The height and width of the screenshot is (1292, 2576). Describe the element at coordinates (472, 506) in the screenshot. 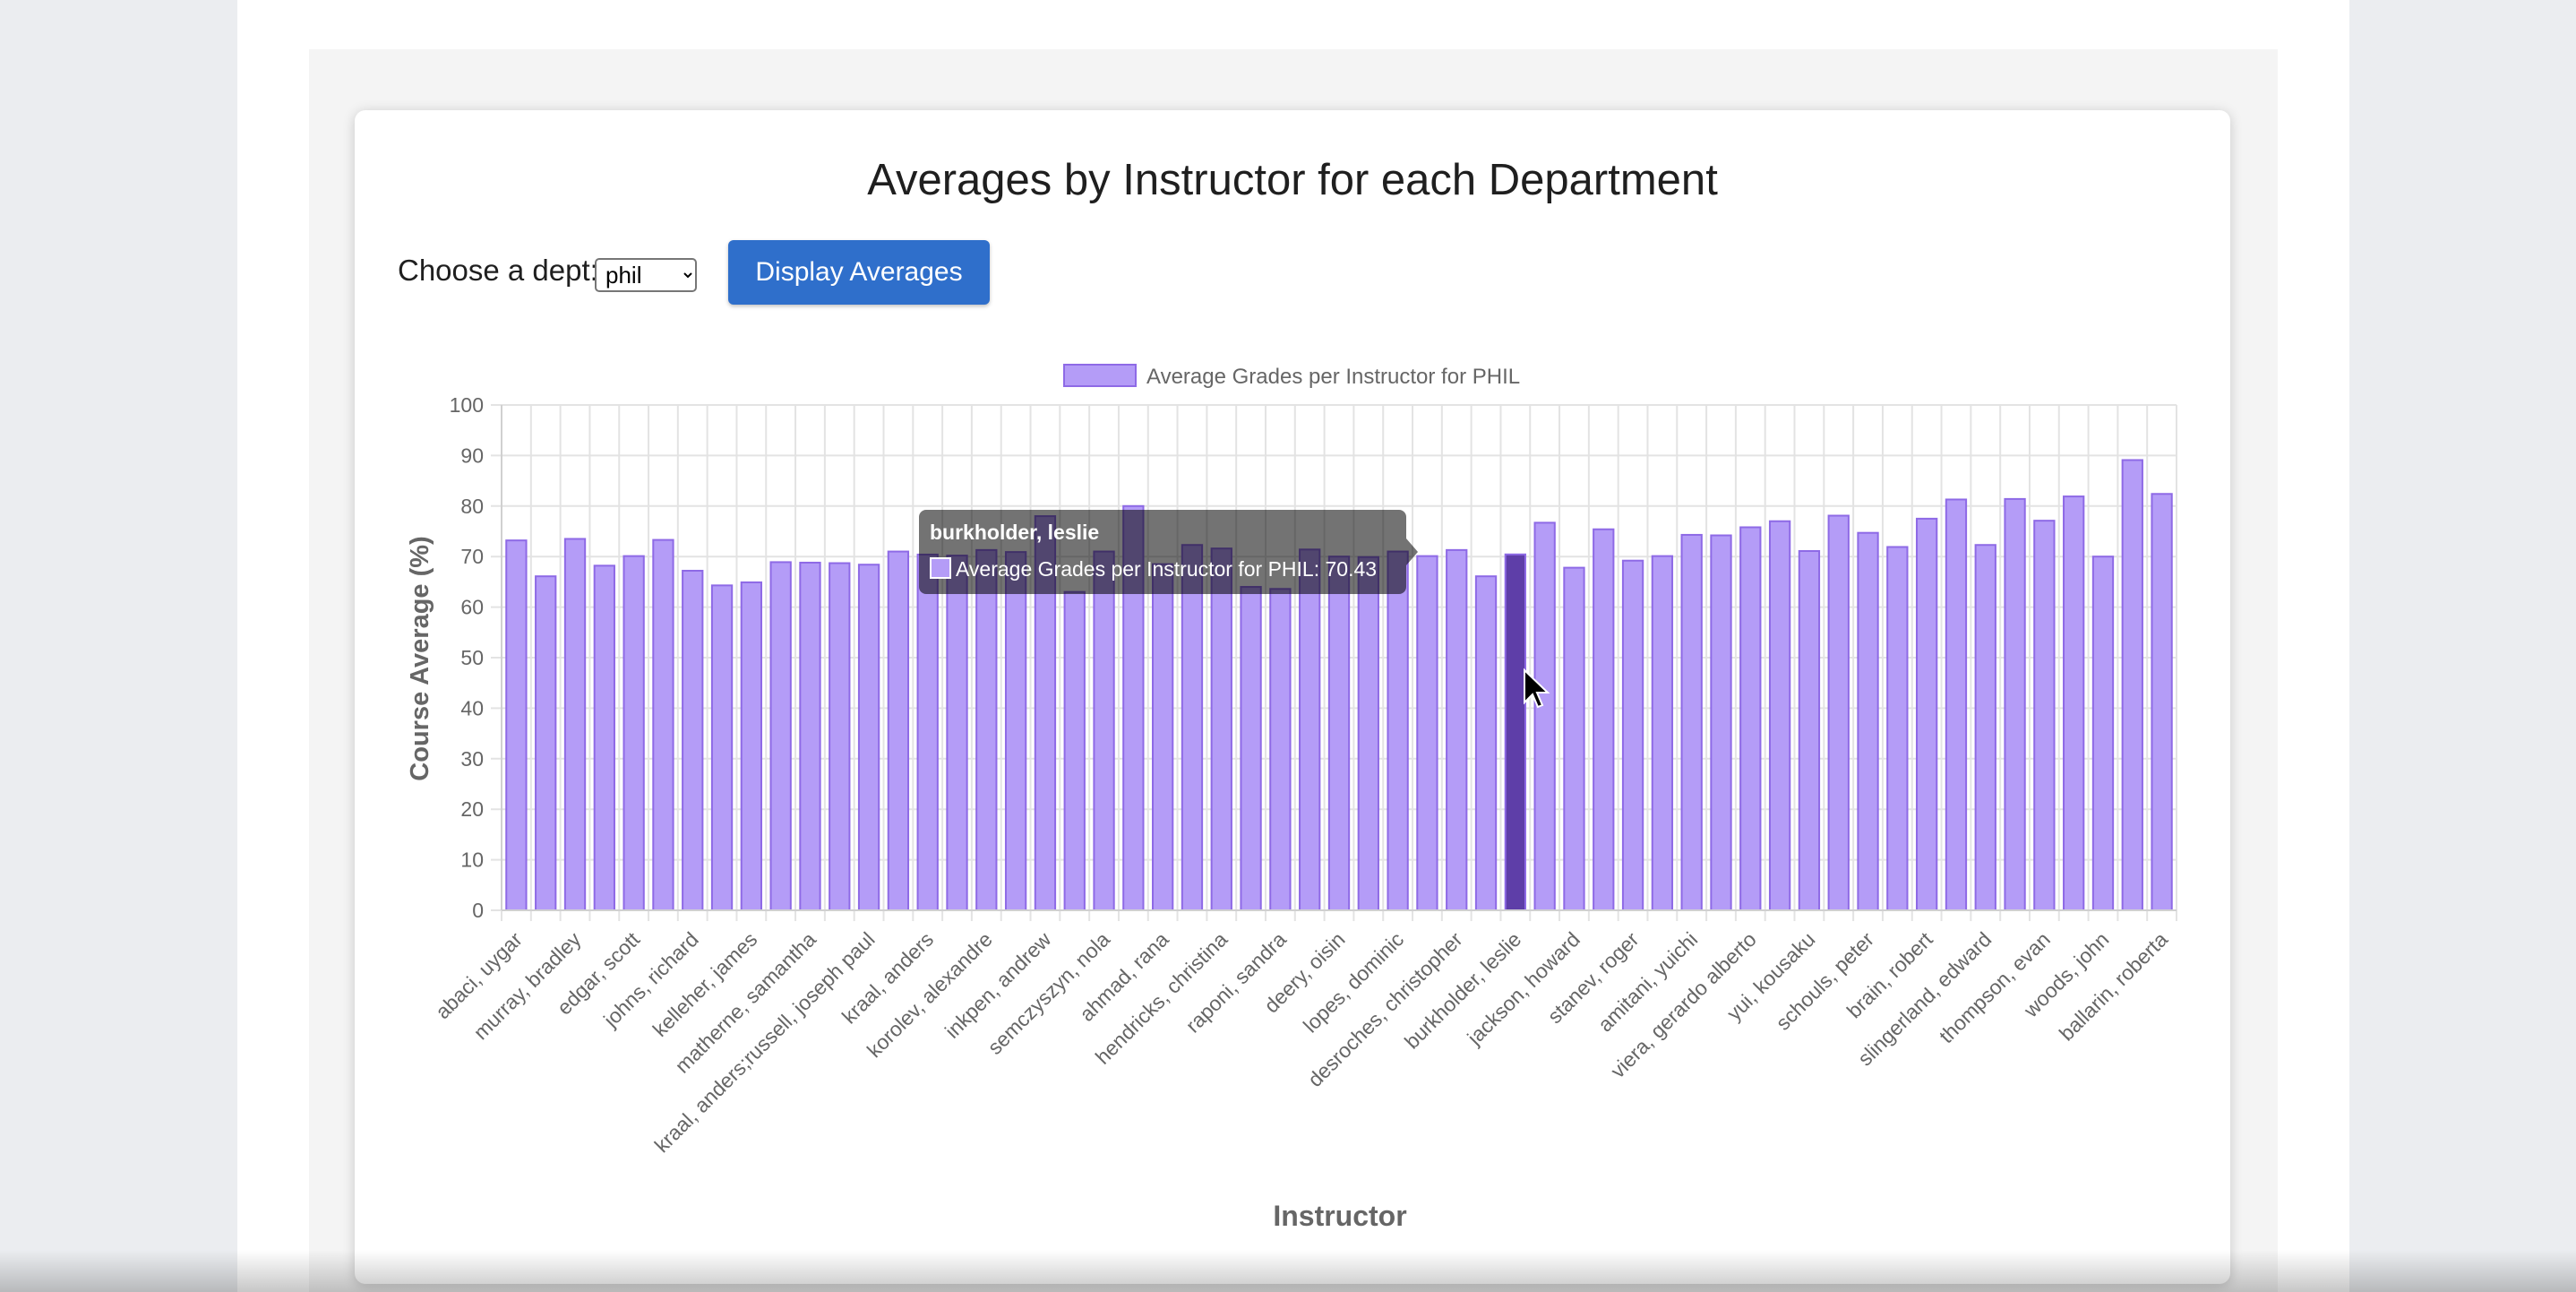

I see `y-tick-label: 80` at that location.